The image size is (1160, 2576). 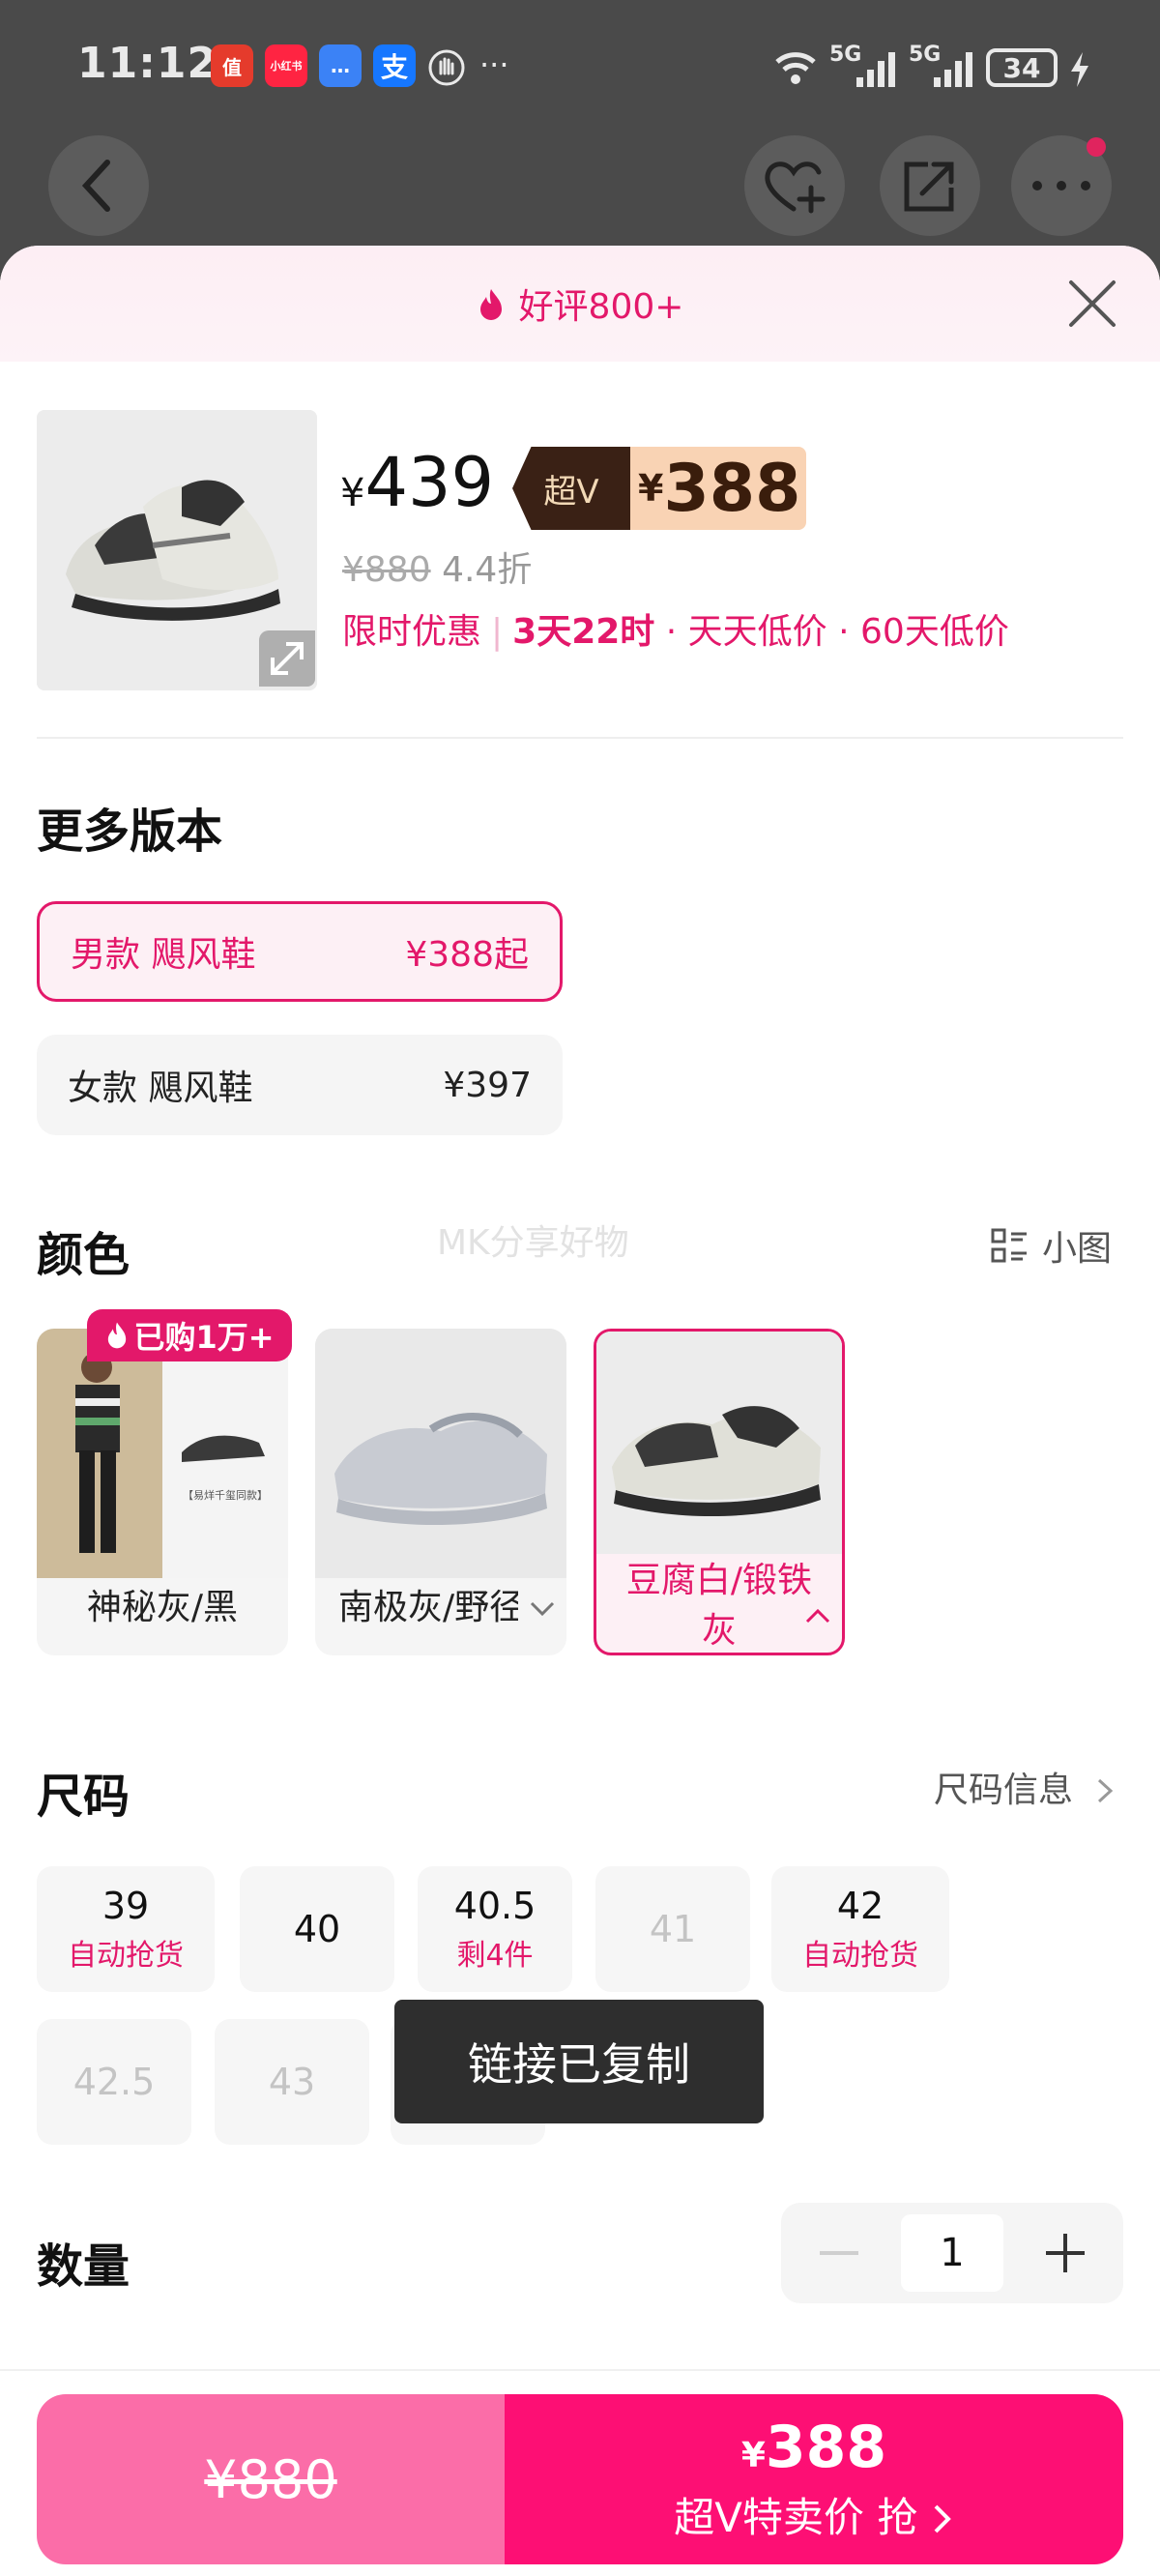 I want to click on promo-tag-2: 60天低价, so click(x=934, y=632).